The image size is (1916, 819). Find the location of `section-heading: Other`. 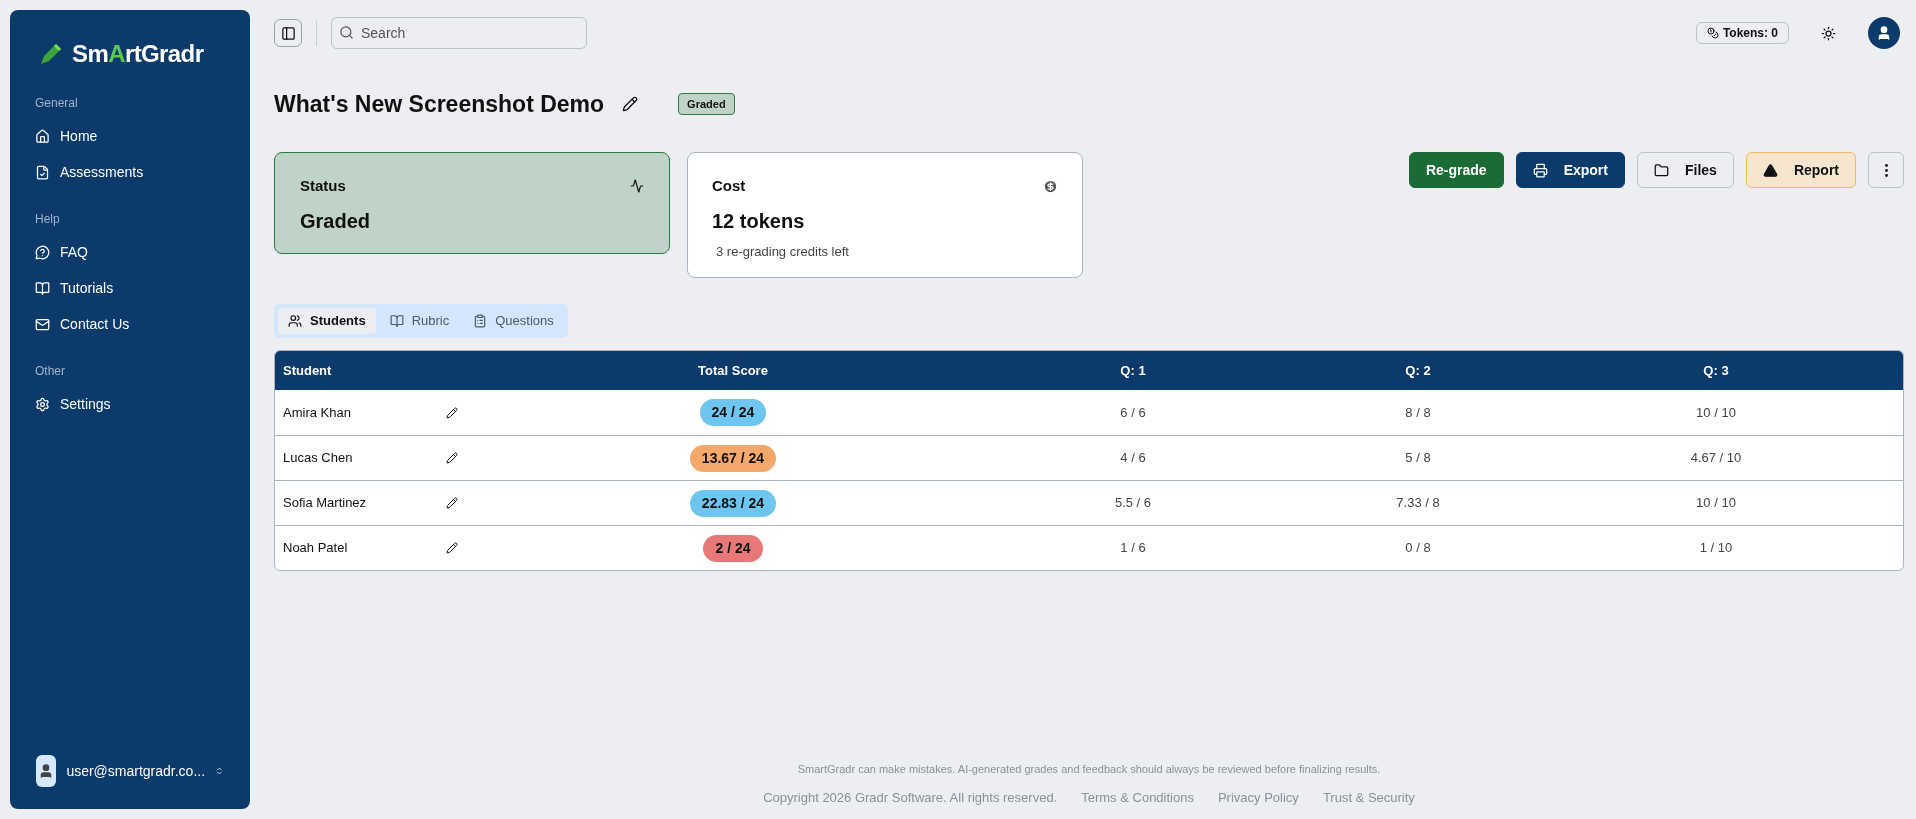

section-heading: Other is located at coordinates (50, 371).